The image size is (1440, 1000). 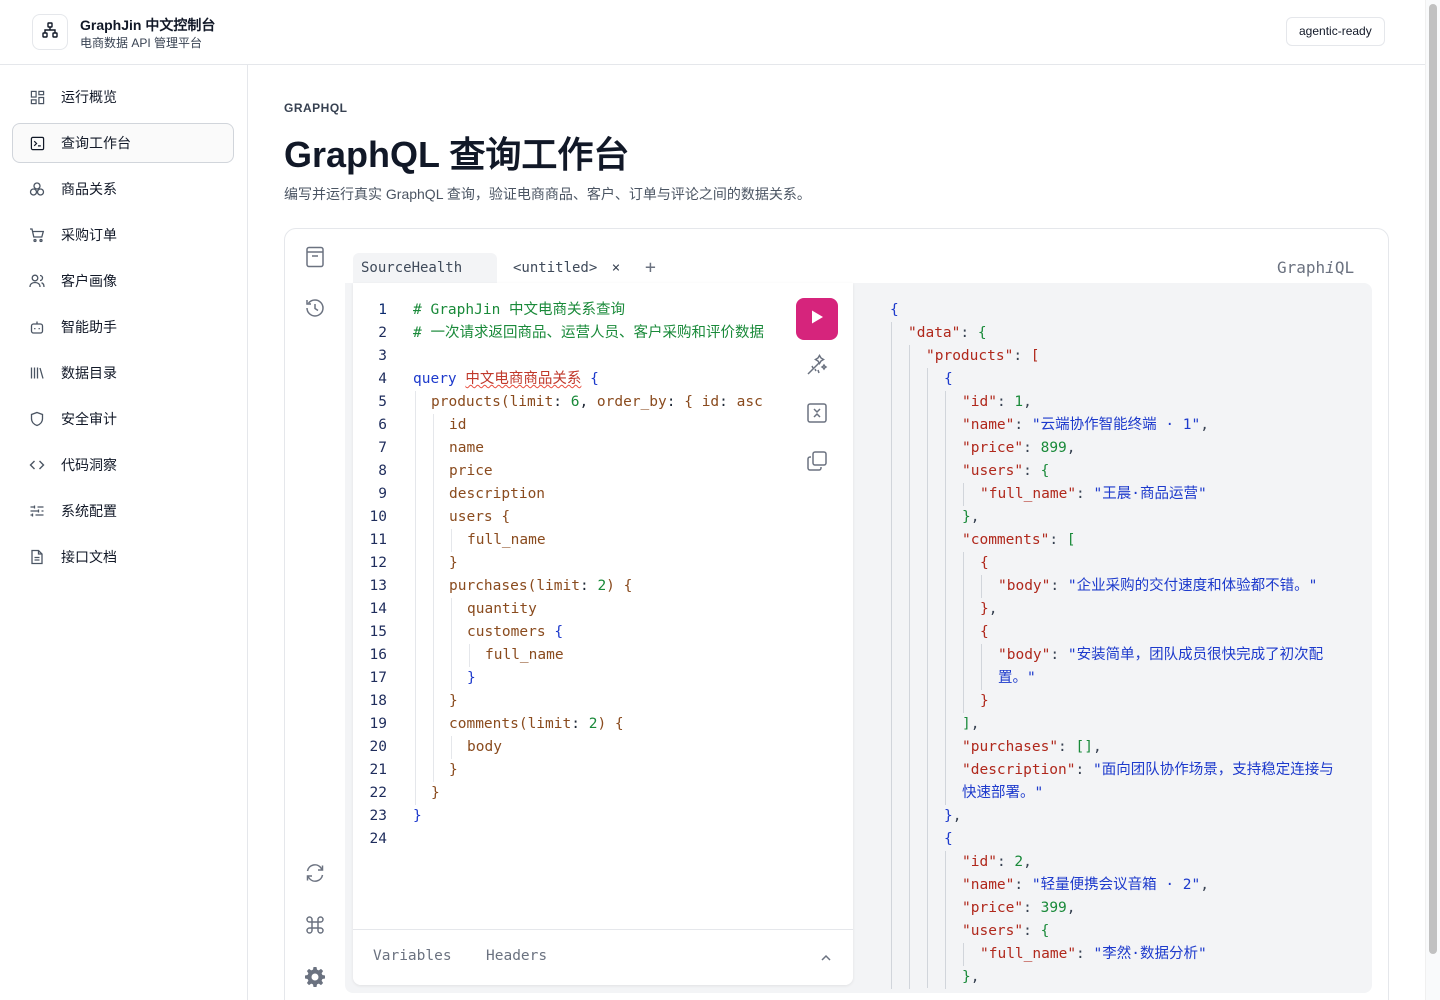 I want to click on tab-label: <untitled>, so click(x=555, y=268).